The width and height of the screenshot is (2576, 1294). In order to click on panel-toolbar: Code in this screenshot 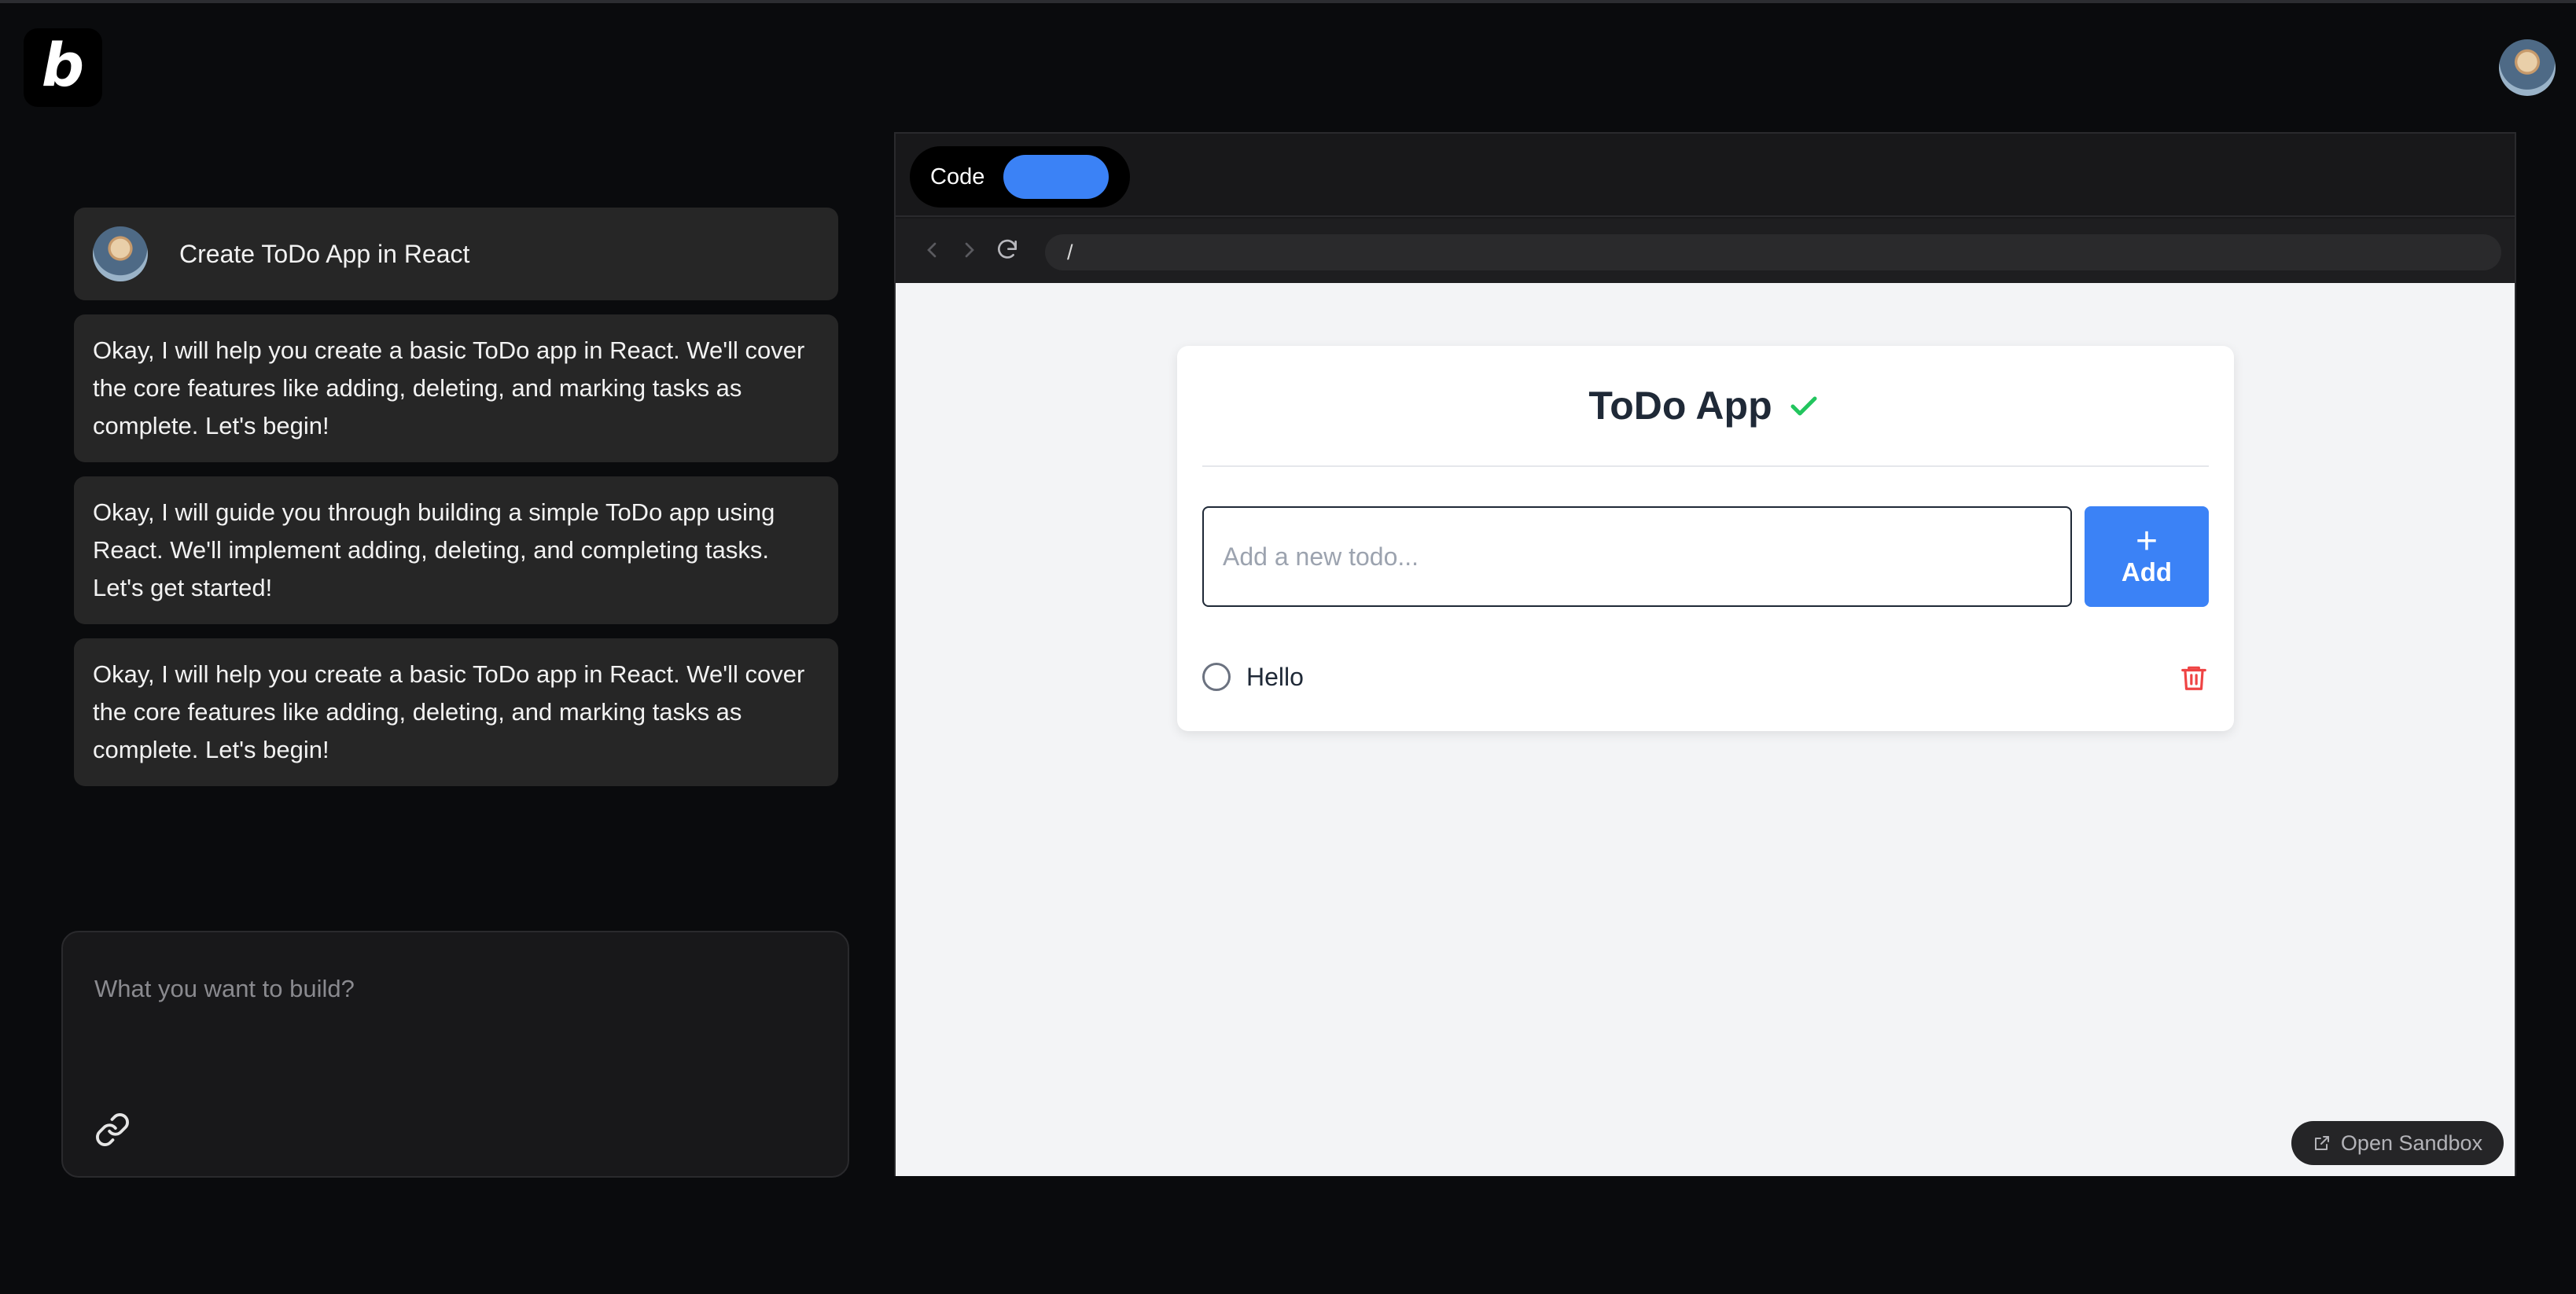, I will do `click(1706, 175)`.